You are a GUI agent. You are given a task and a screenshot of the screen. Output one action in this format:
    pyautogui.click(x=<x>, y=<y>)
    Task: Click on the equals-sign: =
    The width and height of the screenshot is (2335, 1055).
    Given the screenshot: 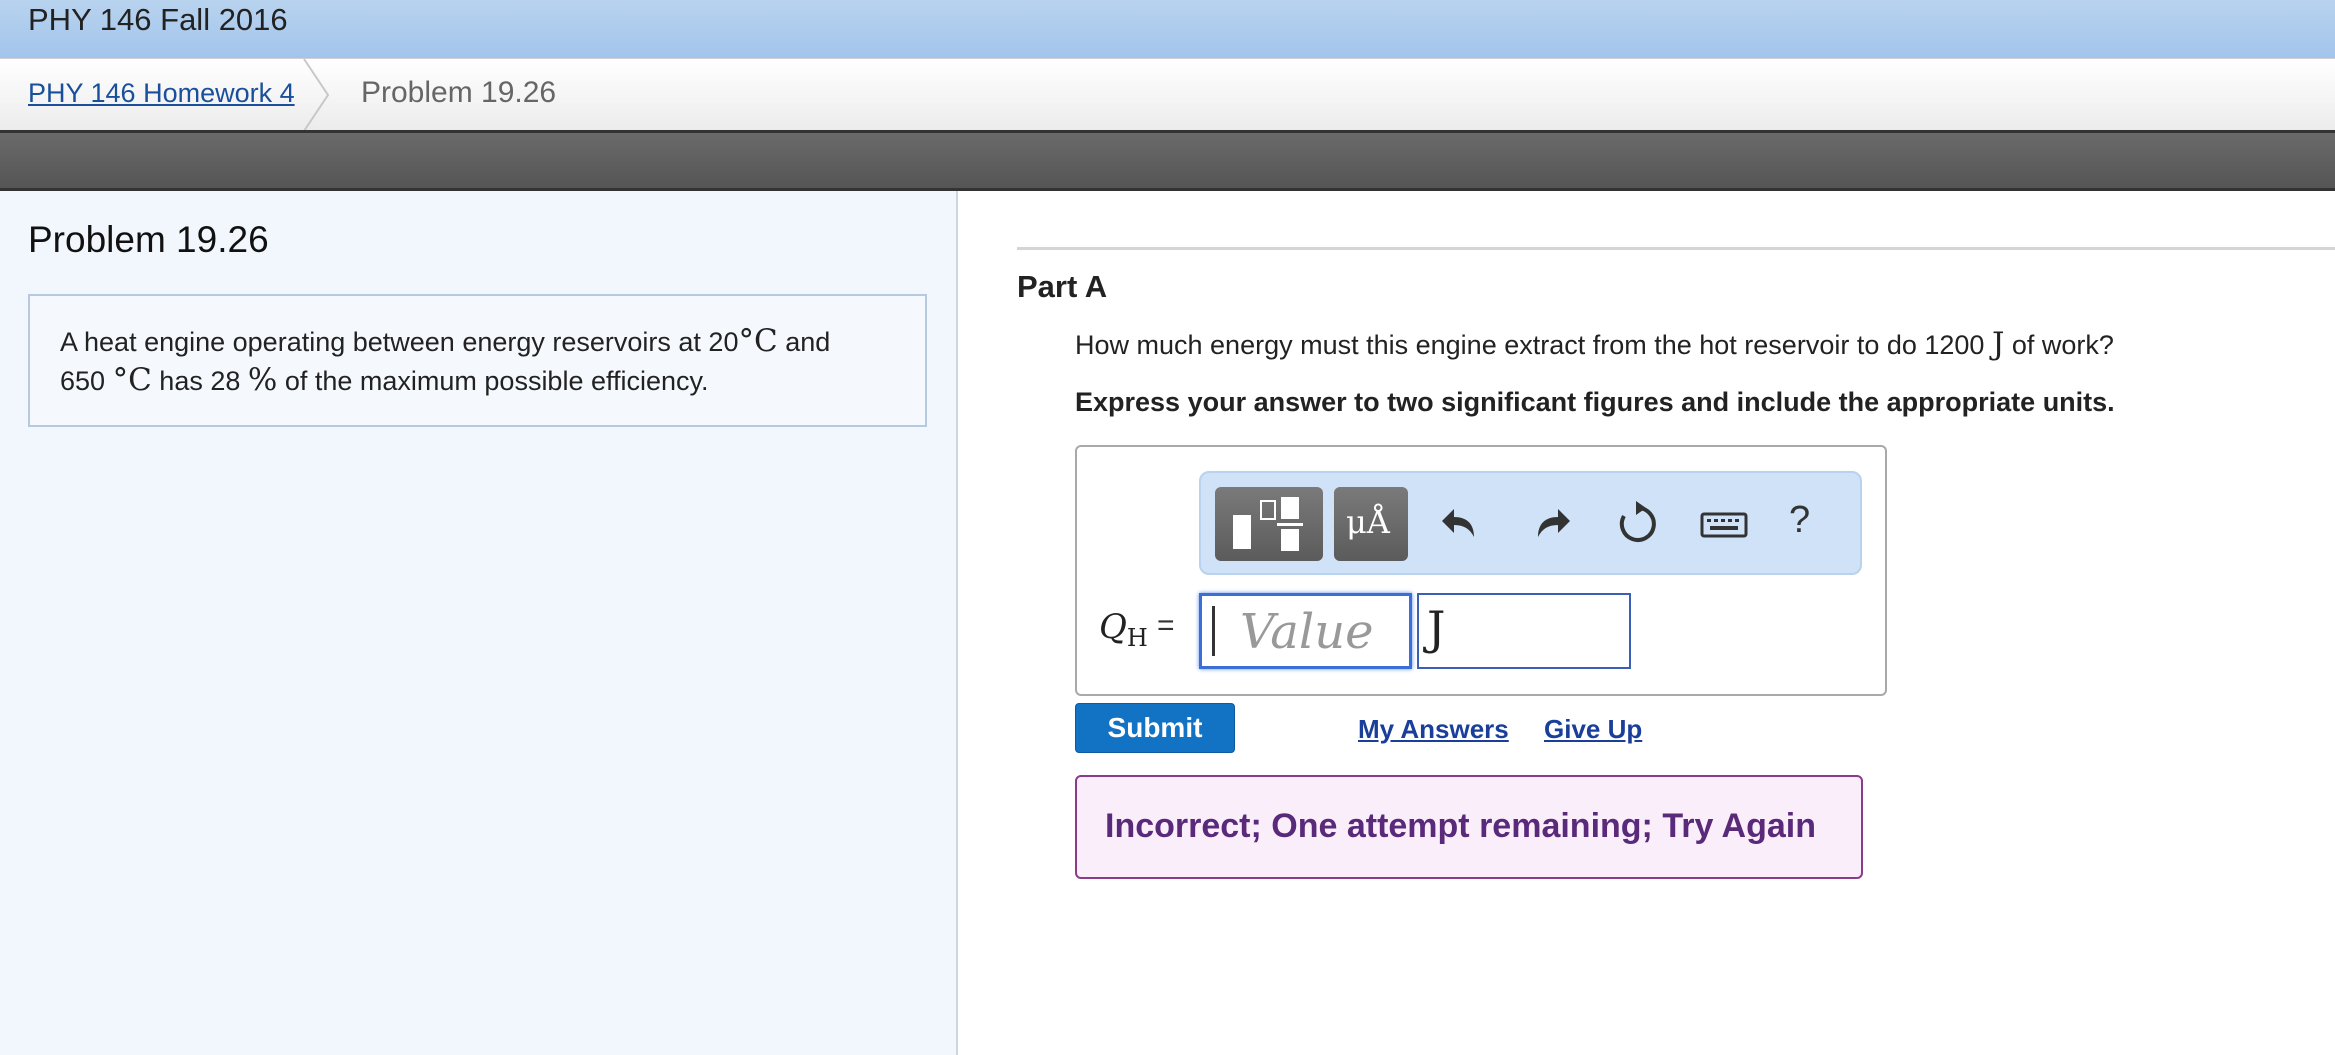 What is the action you would take?
    pyautogui.click(x=1166, y=625)
    